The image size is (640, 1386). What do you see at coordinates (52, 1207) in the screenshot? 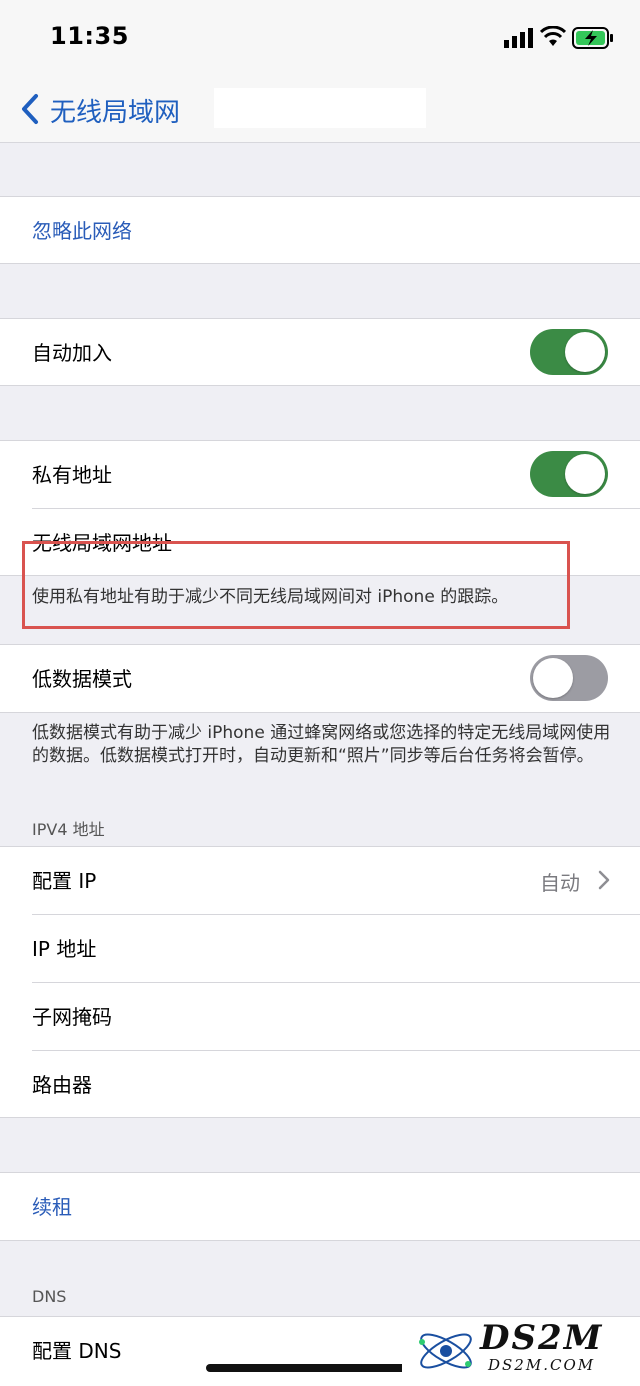
I see `renew-lease-label: 续租` at bounding box center [52, 1207].